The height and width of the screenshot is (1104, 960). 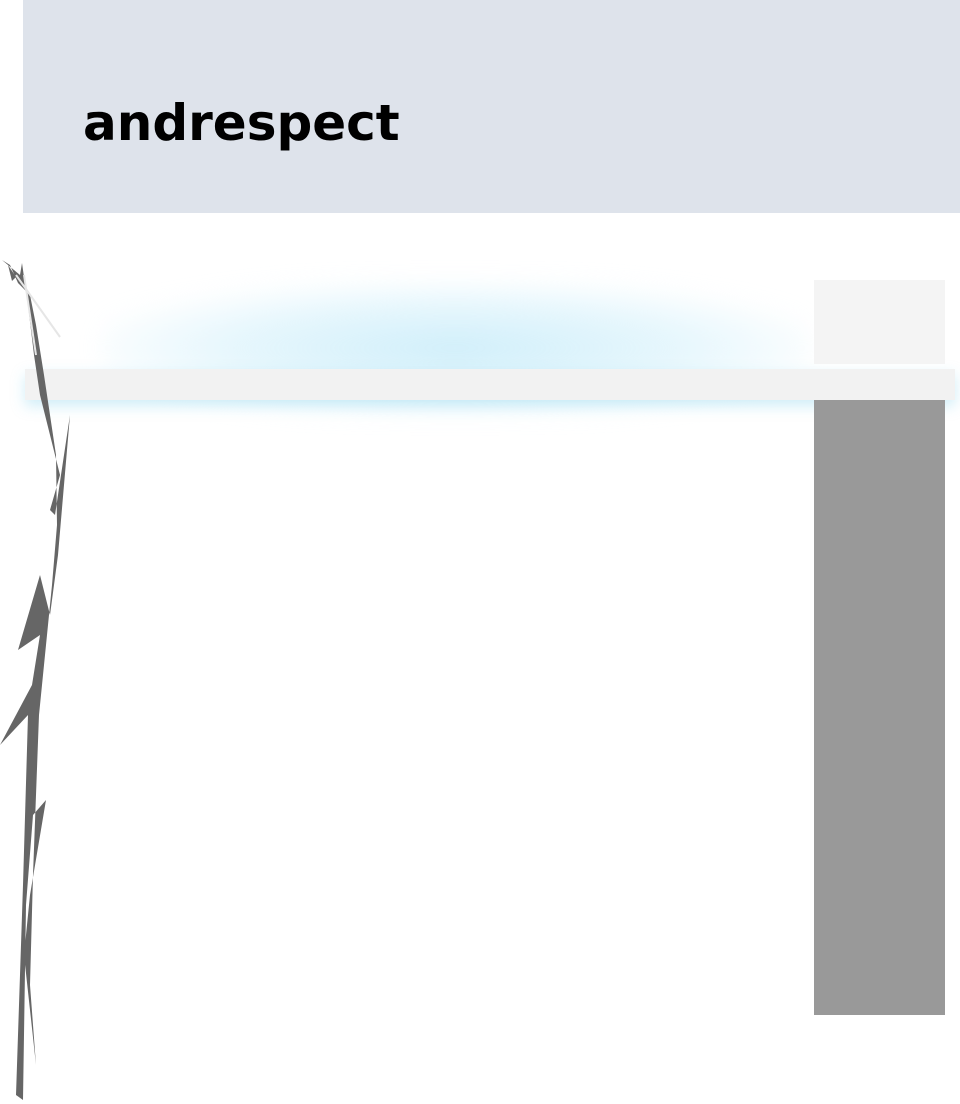 I want to click on site-title: andrespect, so click(x=241, y=123).